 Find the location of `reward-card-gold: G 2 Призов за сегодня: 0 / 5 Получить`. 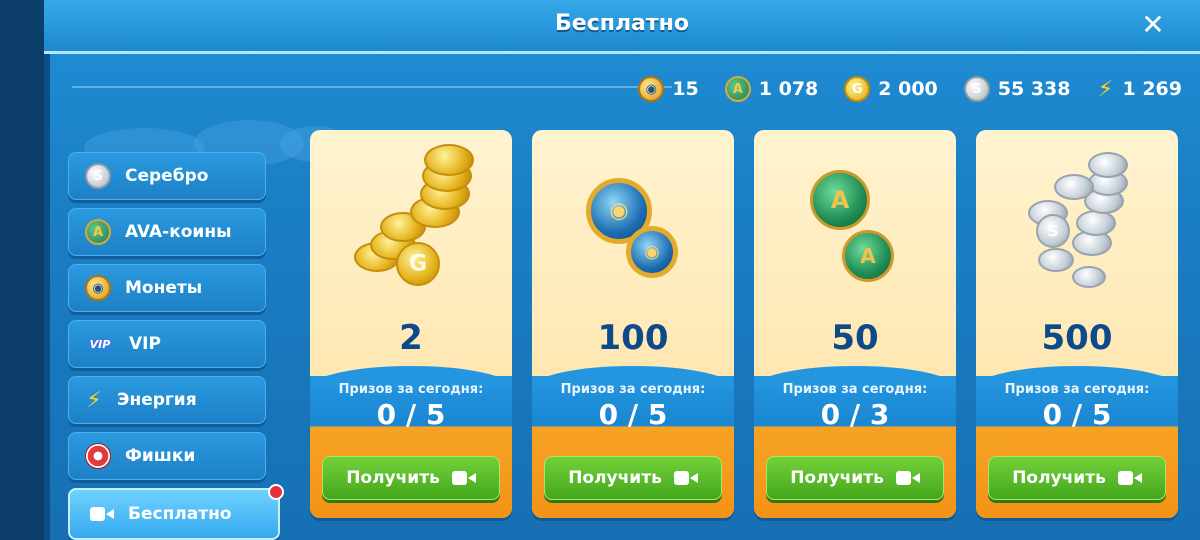

reward-card-gold: G 2 Призов за сегодня: 0 / 5 Получить is located at coordinates (411, 324).